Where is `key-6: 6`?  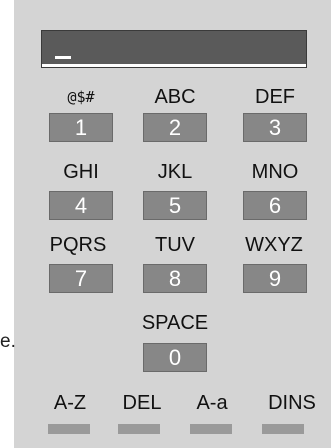 key-6: 6 is located at coordinates (275, 205).